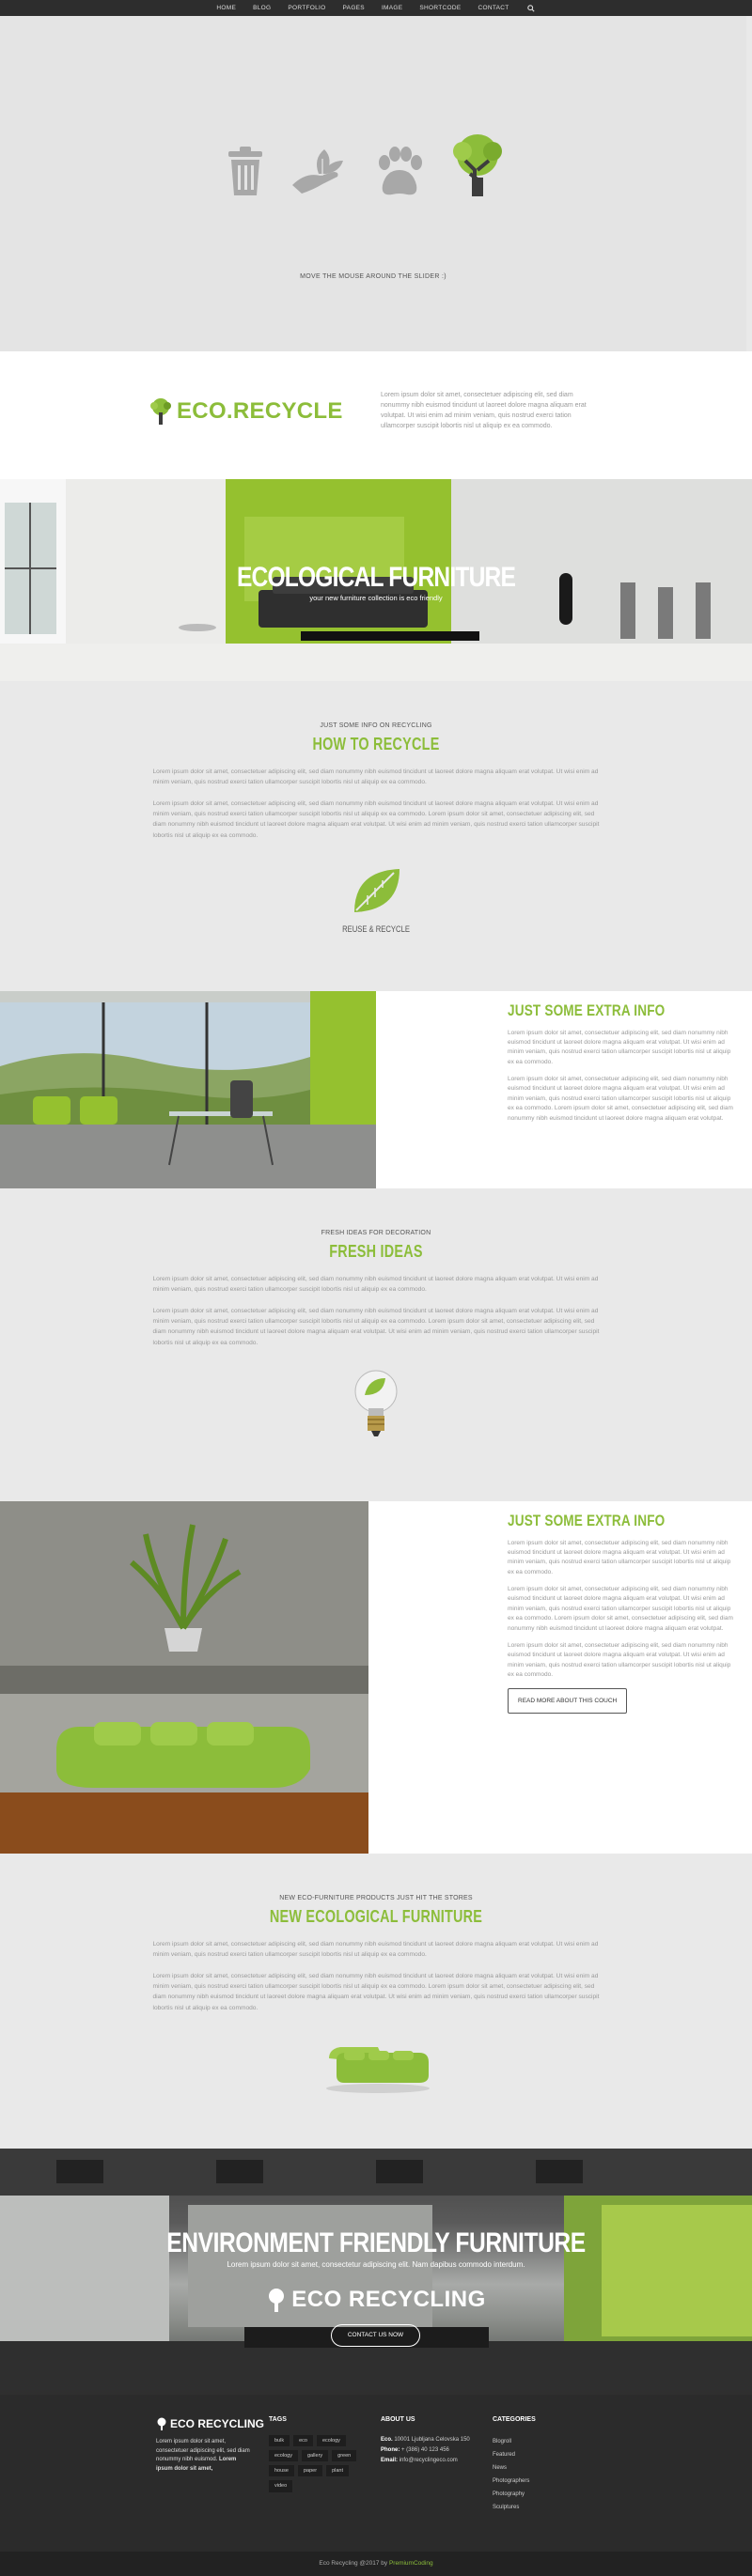 This screenshot has width=752, height=2576. Describe the element at coordinates (376, 2243) in the screenshot. I see `hero2-title: ENVIRONMENT FRIENDLY FURNITURE` at that location.